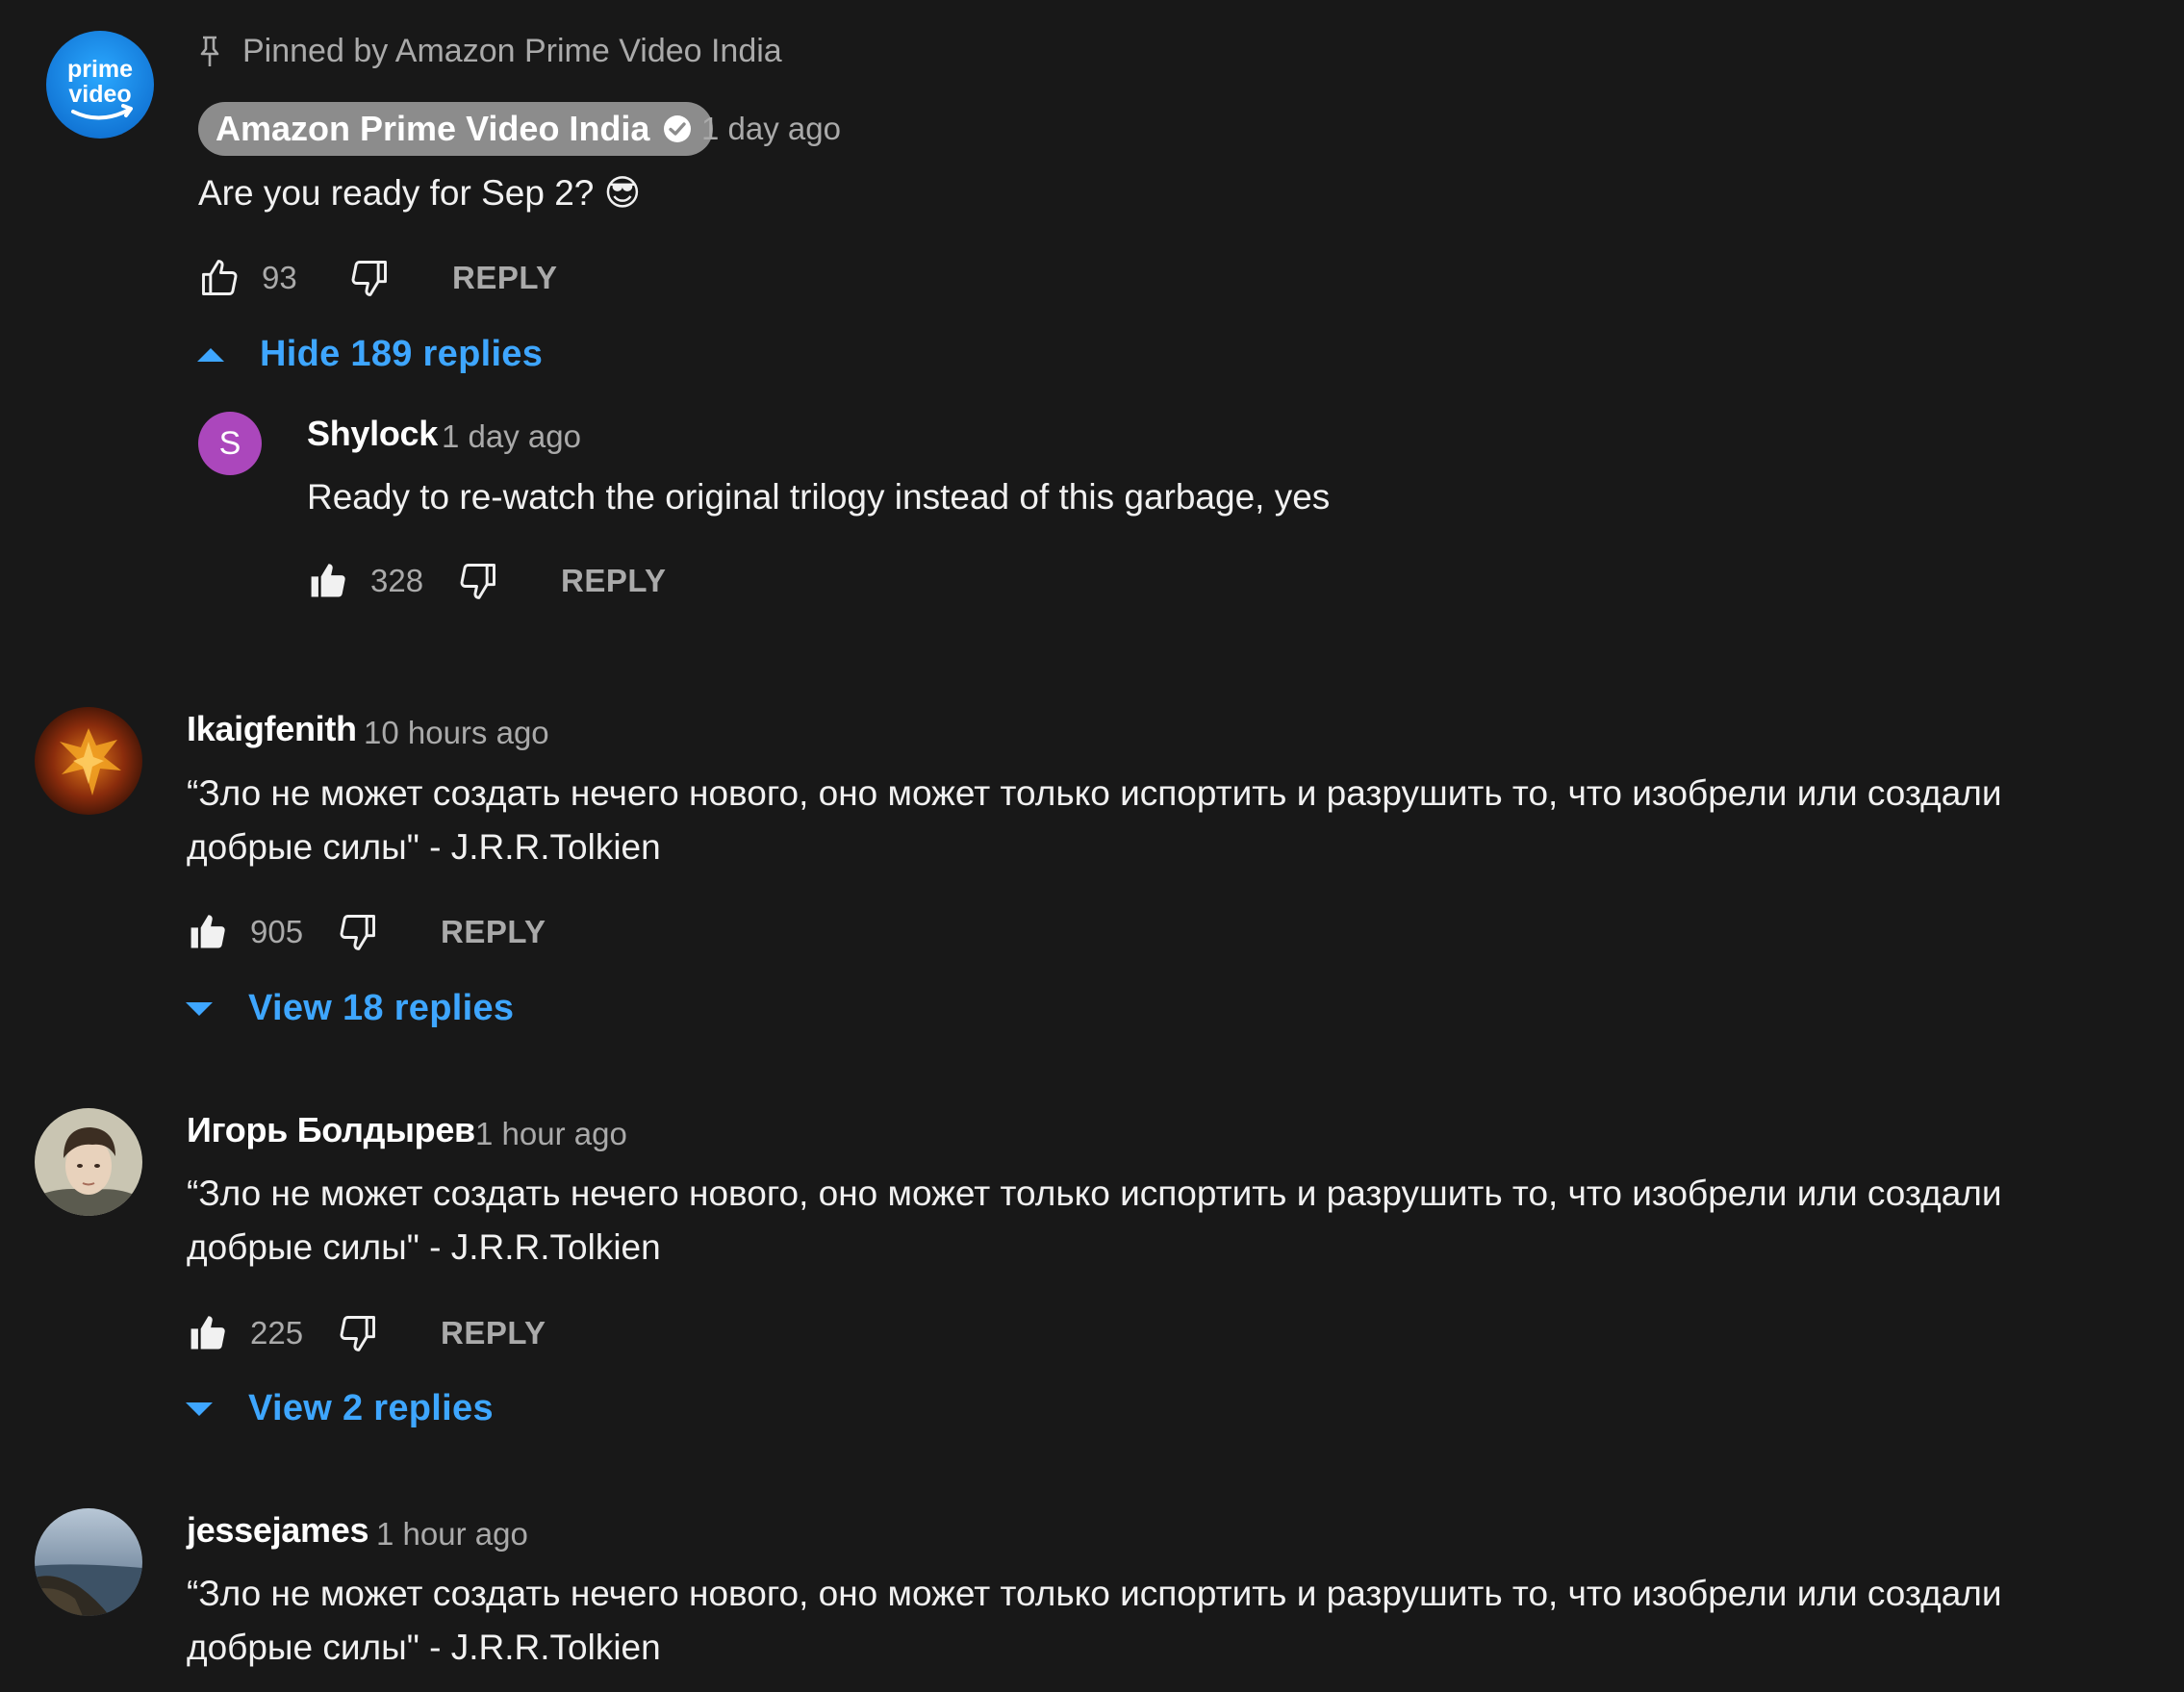  What do you see at coordinates (88, 1162) in the screenshot?
I see `igor-boldyrev-avatar` at bounding box center [88, 1162].